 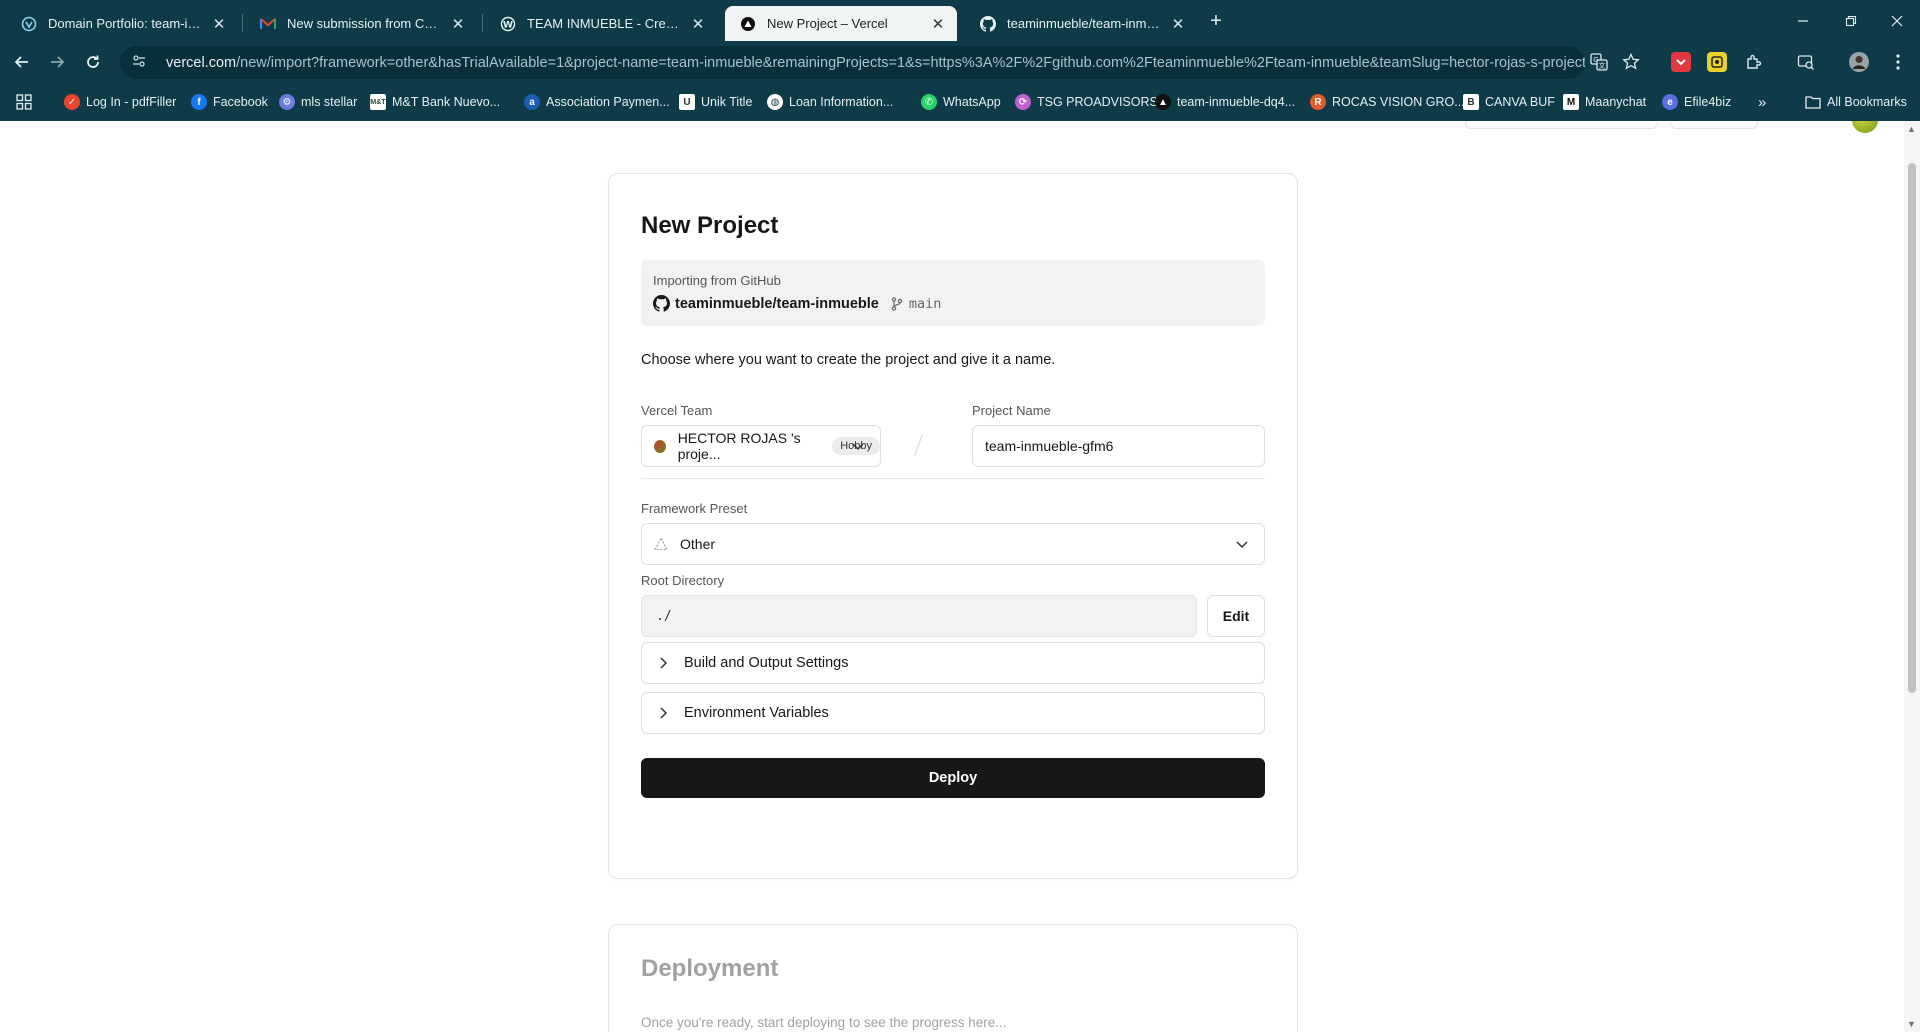 What do you see at coordinates (601, 23) in the screenshot?
I see `tab-team-inmueble-wp: W TEAM INMUEBLE - Crear página ✕` at bounding box center [601, 23].